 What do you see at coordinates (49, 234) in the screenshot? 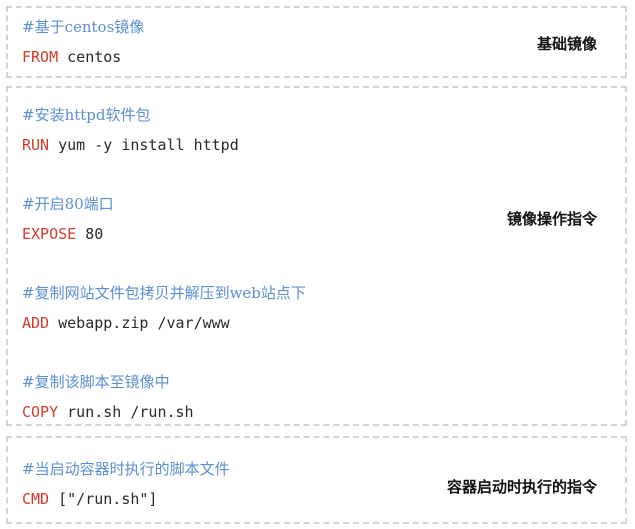
I see `keyword-expose: EXPOSE` at bounding box center [49, 234].